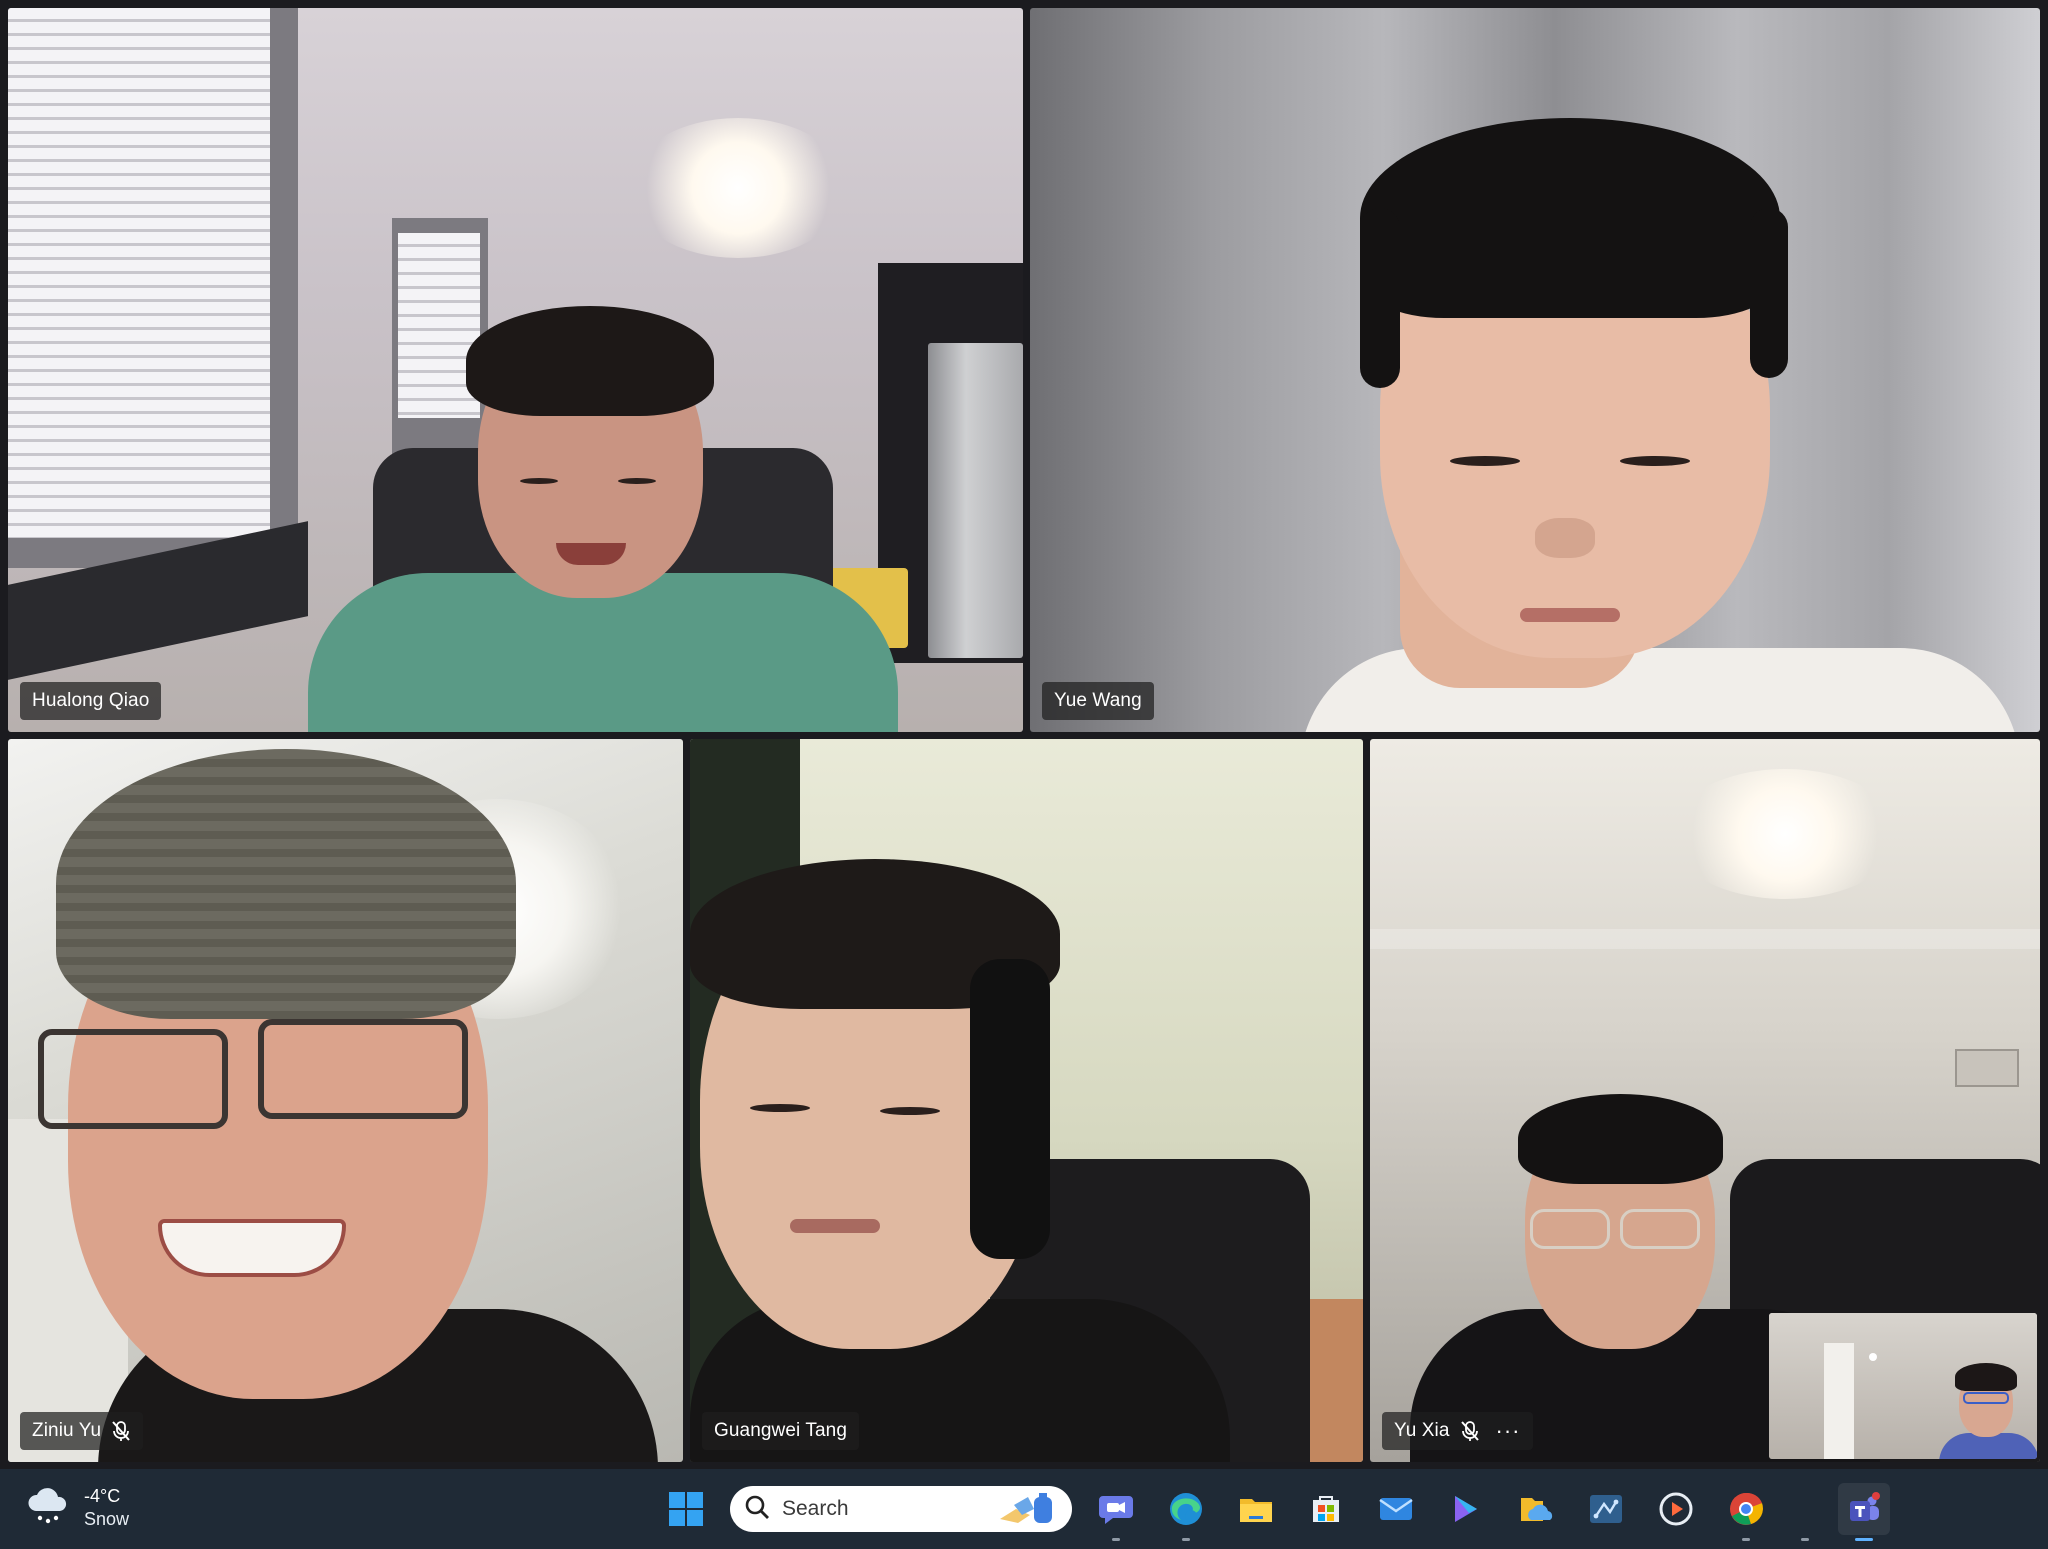 This screenshot has width=2048, height=1549. I want to click on participant-name-label: Hualong Qiao, so click(91, 701).